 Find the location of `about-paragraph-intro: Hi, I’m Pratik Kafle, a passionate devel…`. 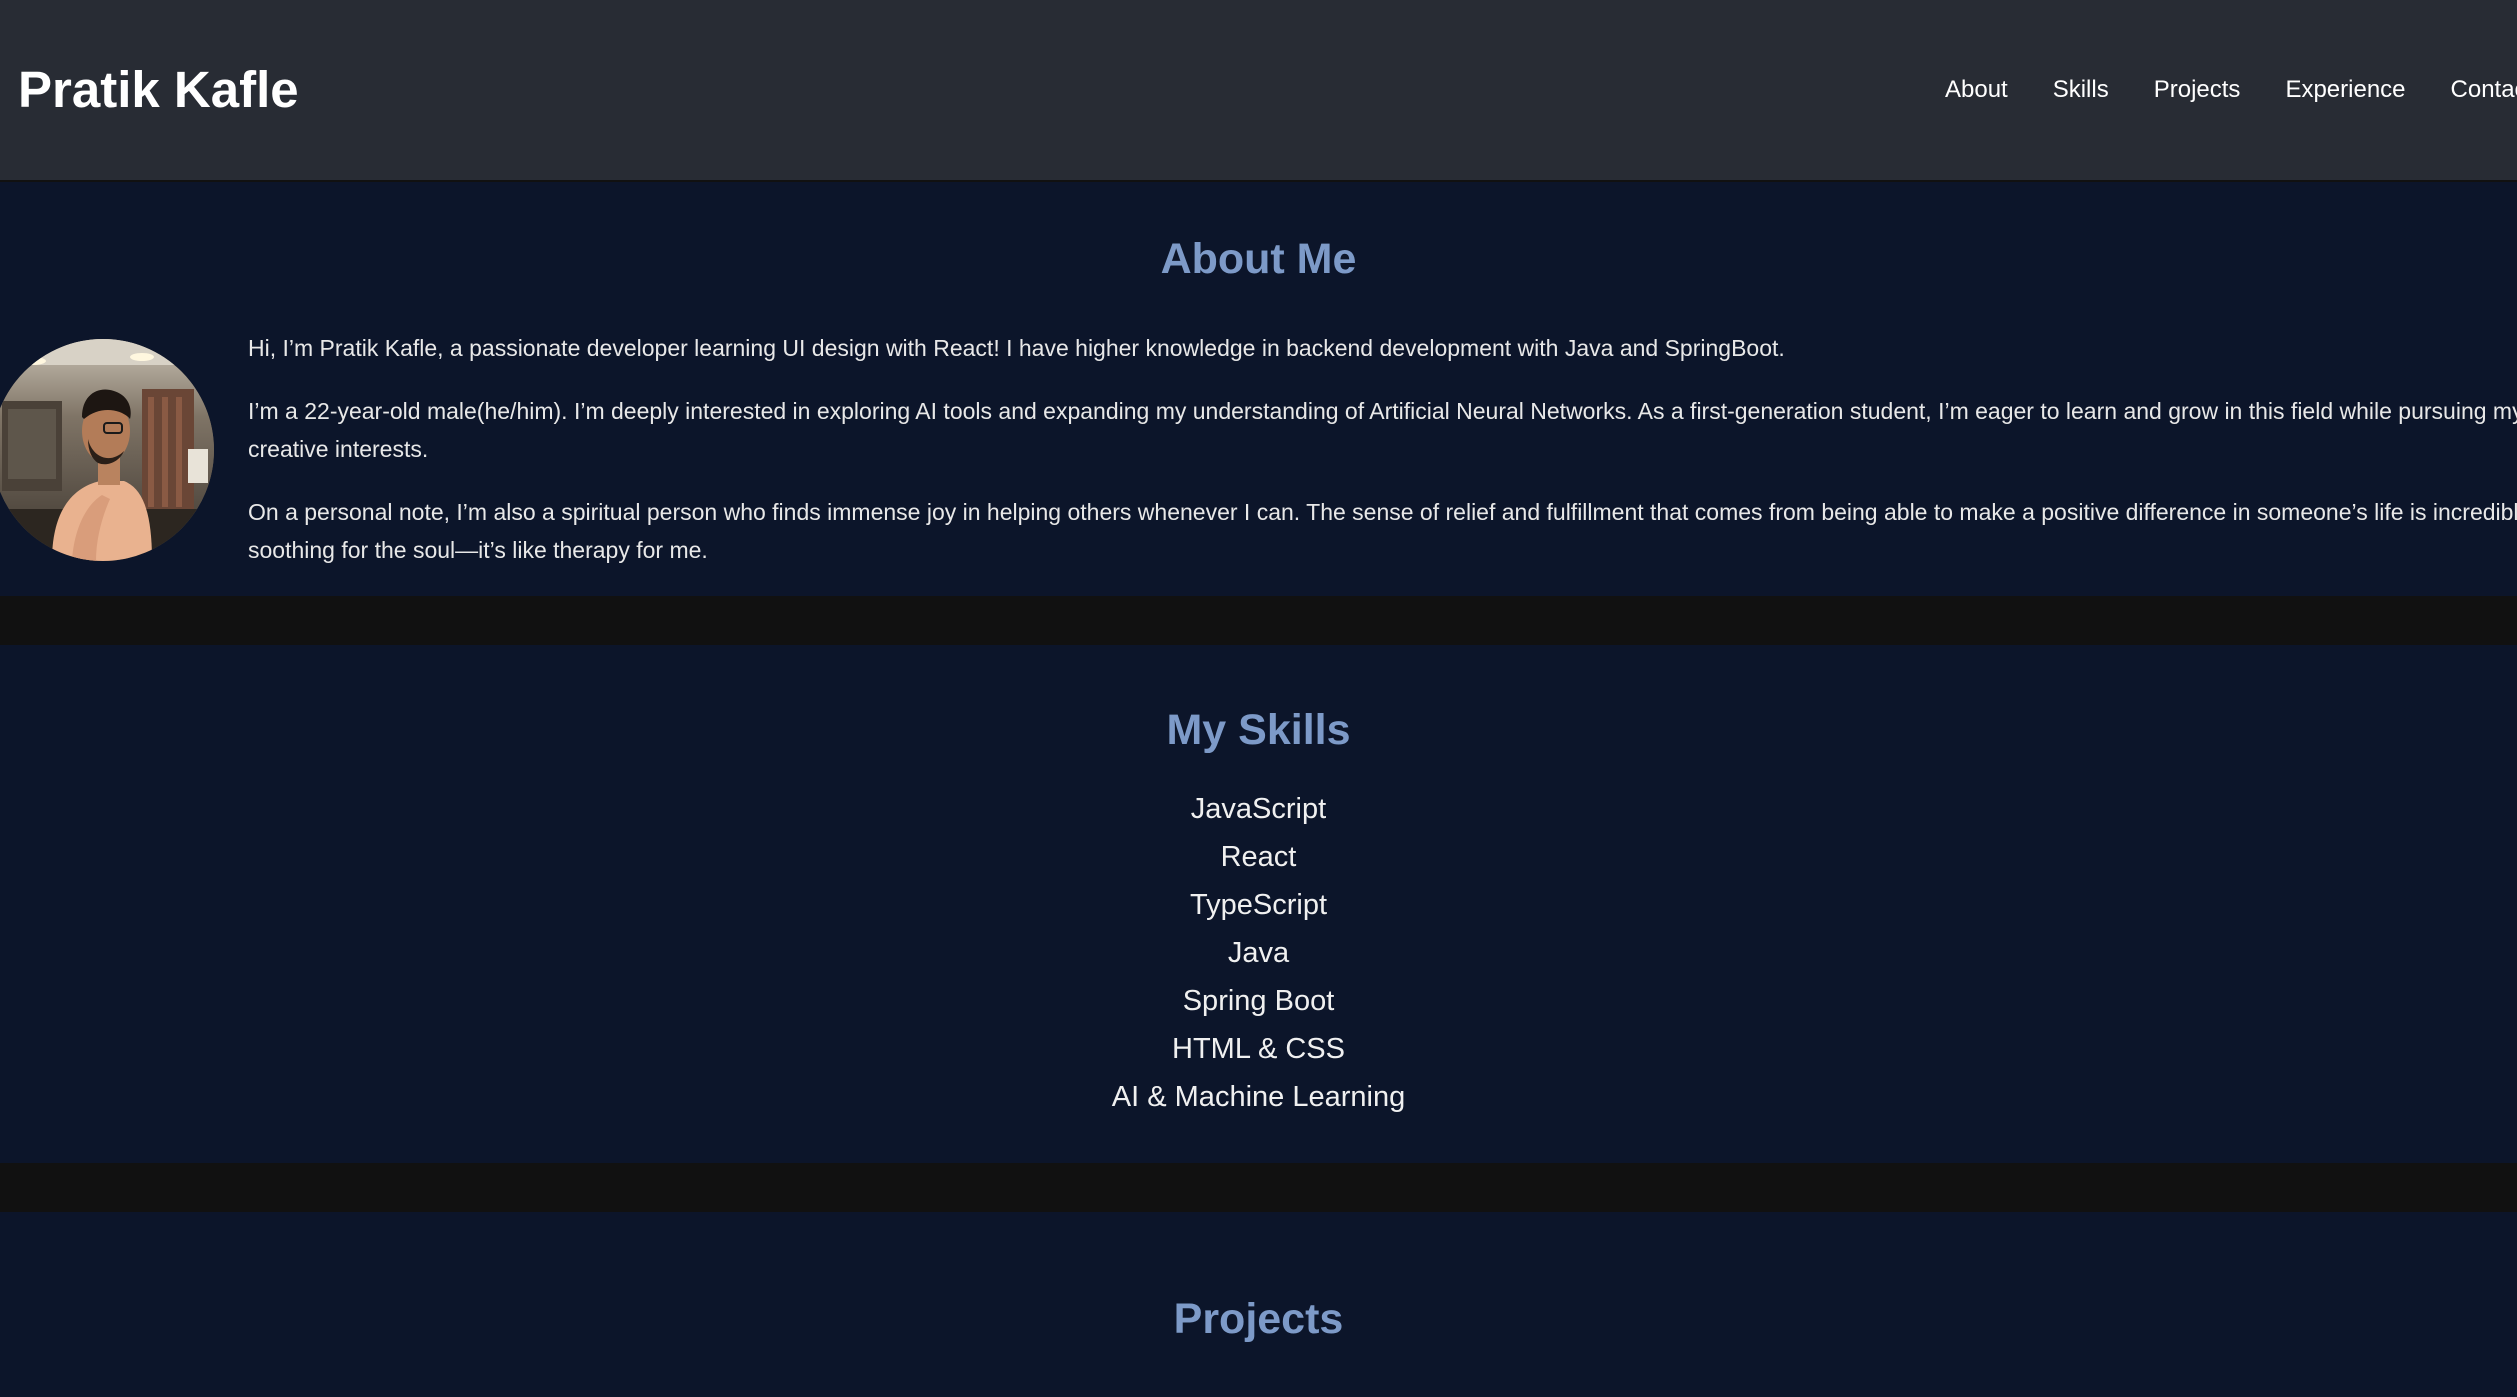

about-paragraph-intro: Hi, I’m Pratik Kafle, a passionate devel… is located at coordinates (1016, 348).